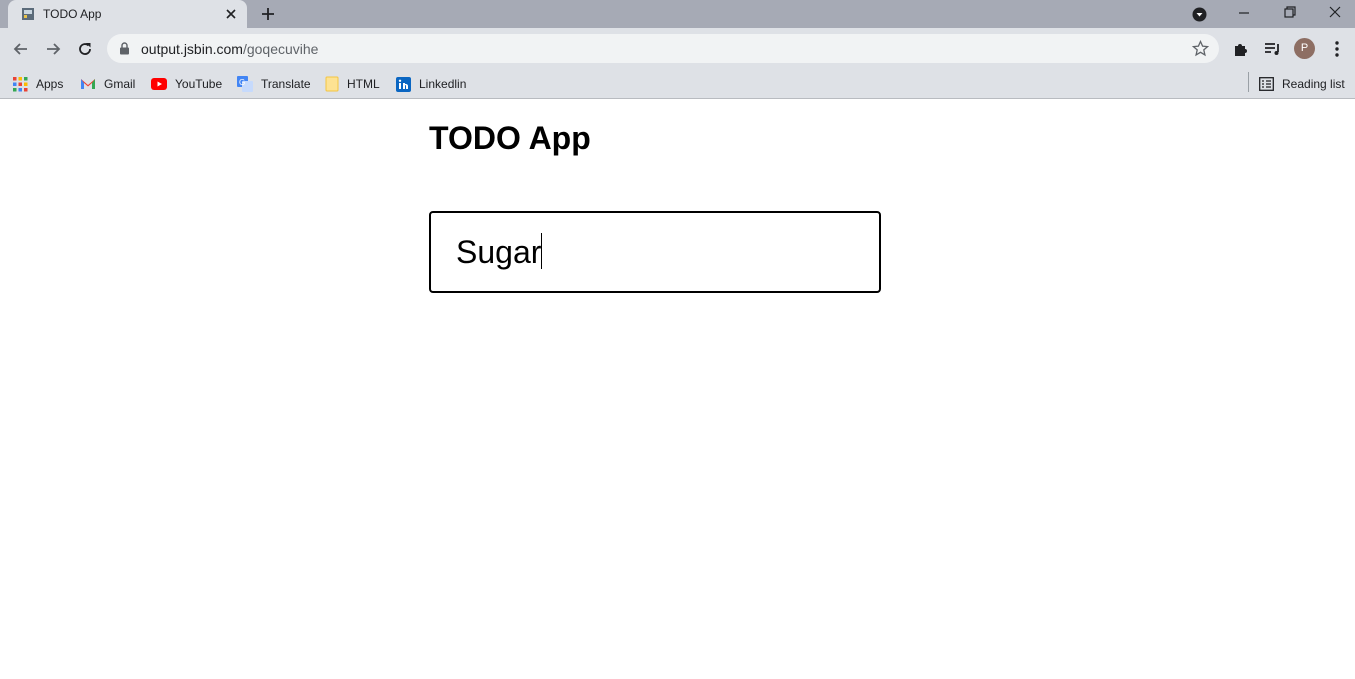 Image resolution: width=1355 pixels, height=679 pixels. I want to click on tab-title: TODO App, so click(72, 14).